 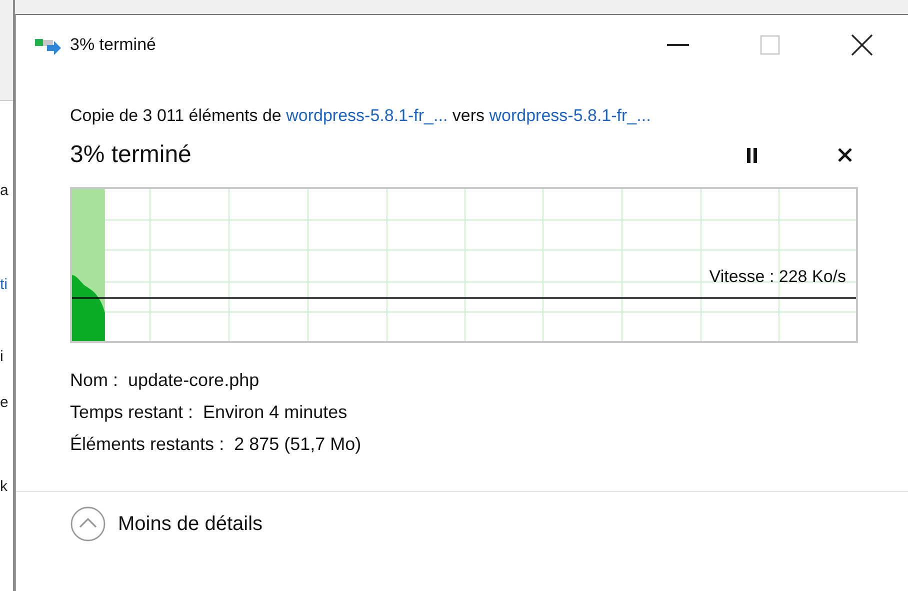 I want to click on background-text-fragment: a, so click(x=4, y=191).